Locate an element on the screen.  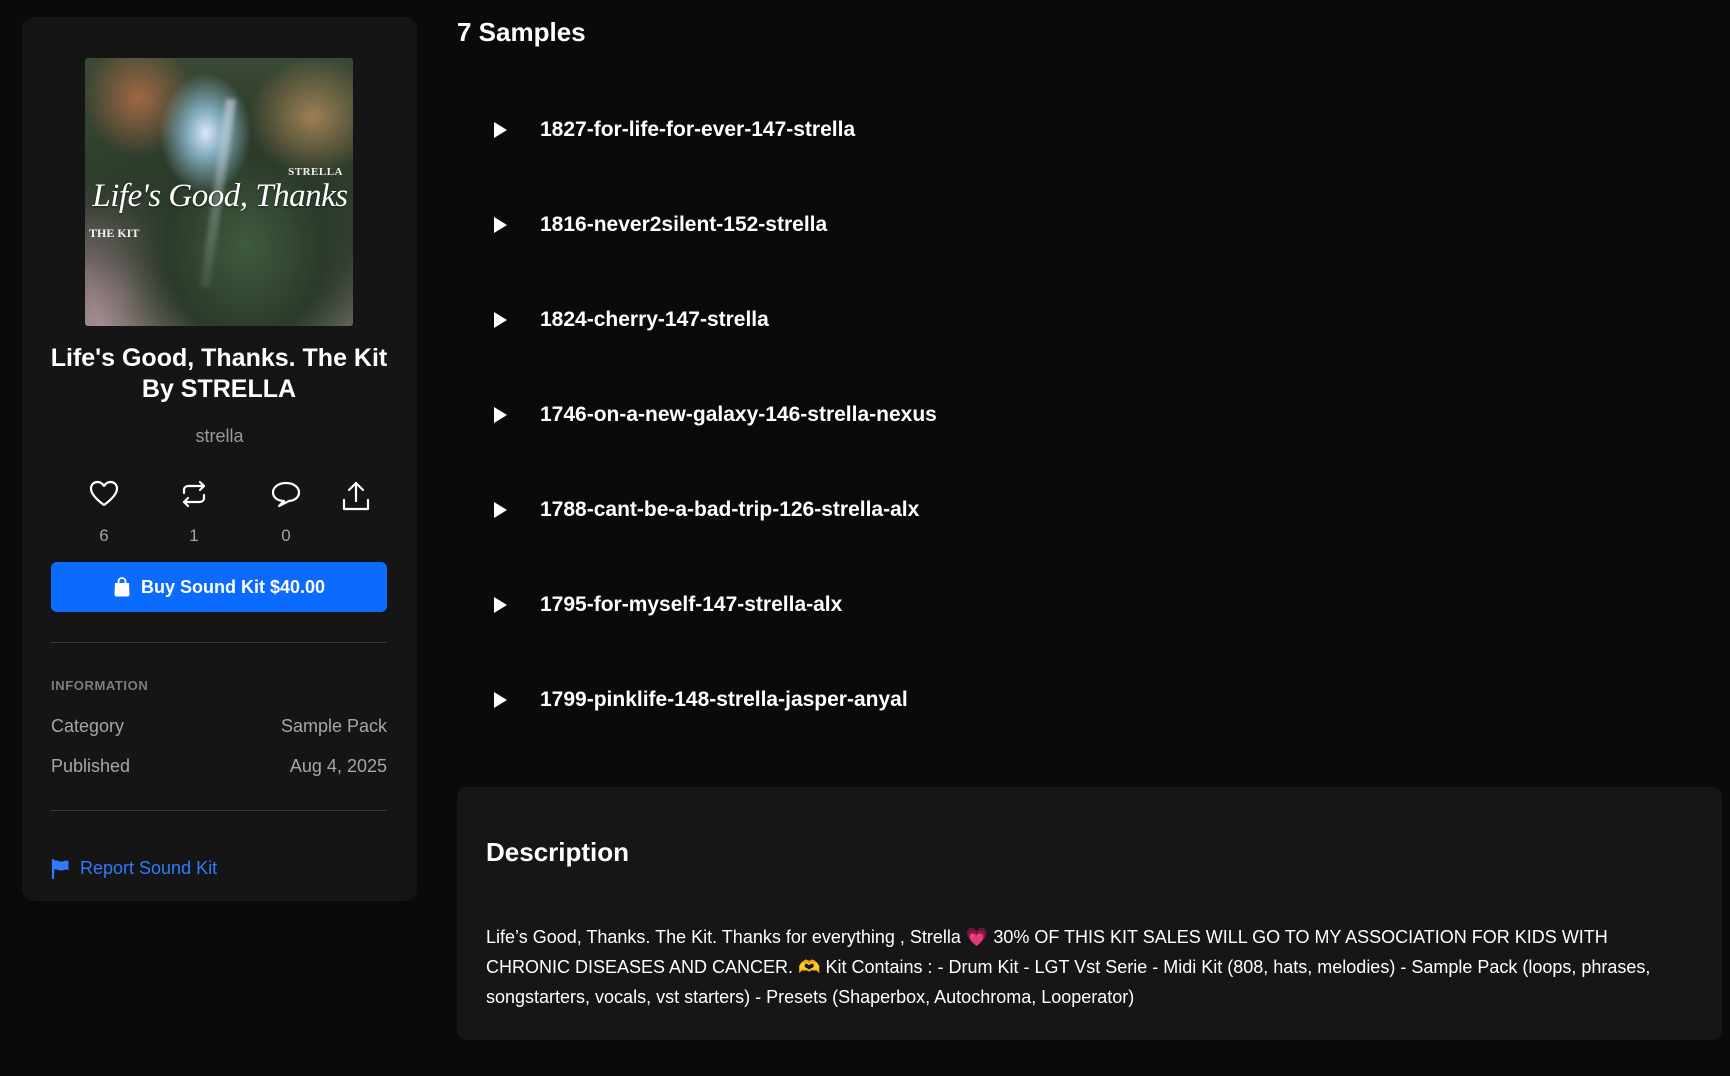
cover-subtitle-text: THE KIT is located at coordinates (114, 233).